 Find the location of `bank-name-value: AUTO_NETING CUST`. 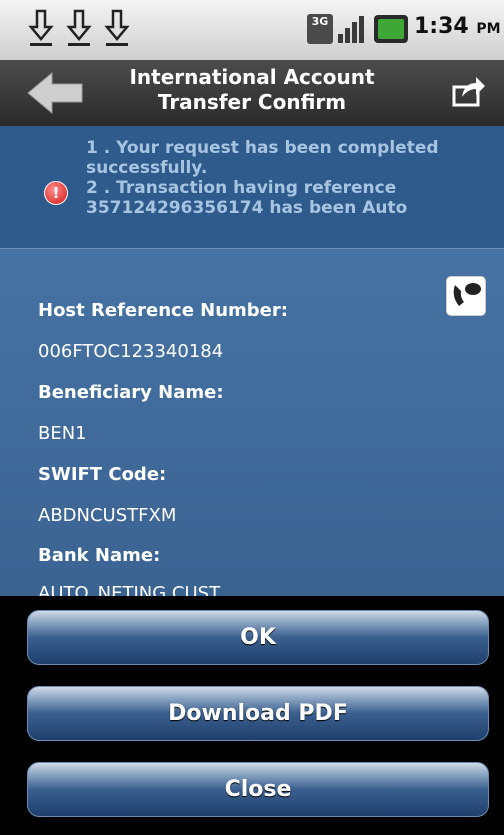

bank-name-value: AUTO_NETING CUST is located at coordinates (129, 589).